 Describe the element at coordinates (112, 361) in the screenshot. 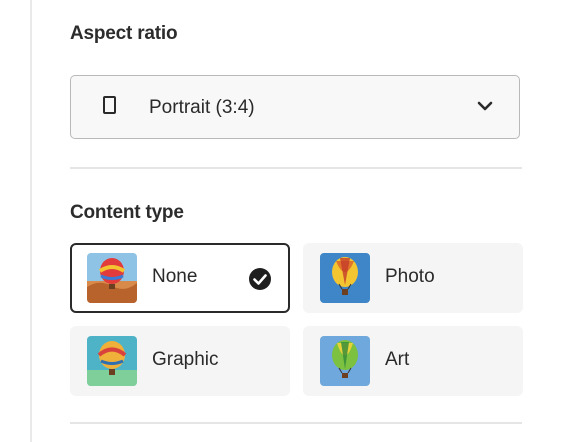

I see `balloon-graphic-thumbnail` at that location.